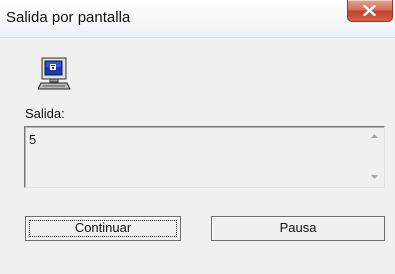 Image resolution: width=395 pixels, height=274 pixels. I want to click on scroll-down-arrow-icon, so click(374, 177).